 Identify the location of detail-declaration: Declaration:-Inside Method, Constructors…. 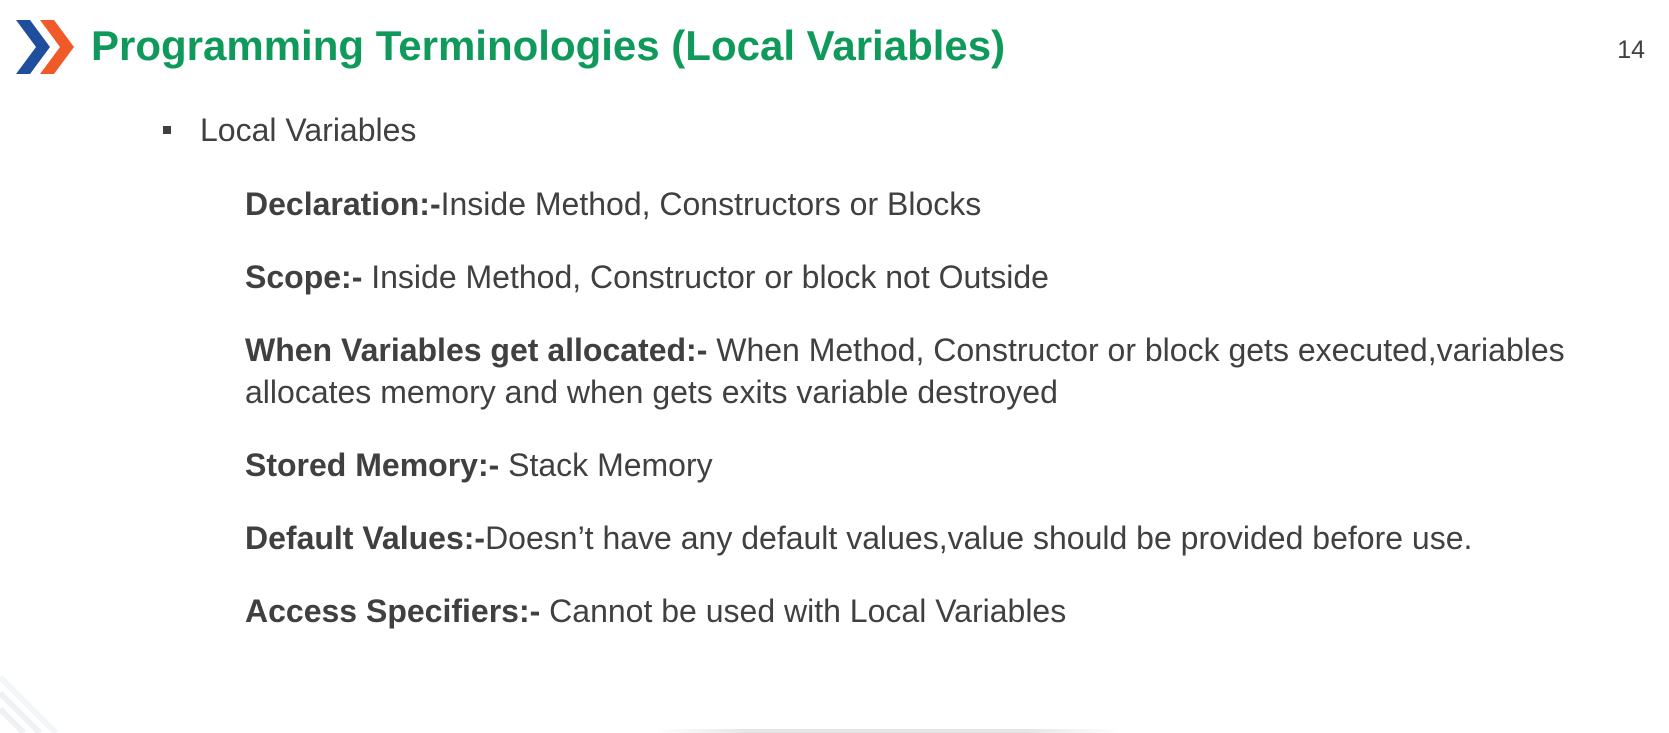
(945, 204).